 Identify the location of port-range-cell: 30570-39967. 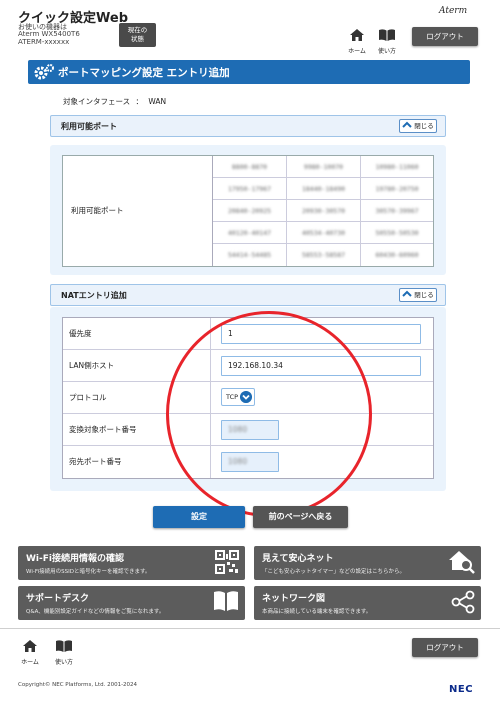
(397, 211).